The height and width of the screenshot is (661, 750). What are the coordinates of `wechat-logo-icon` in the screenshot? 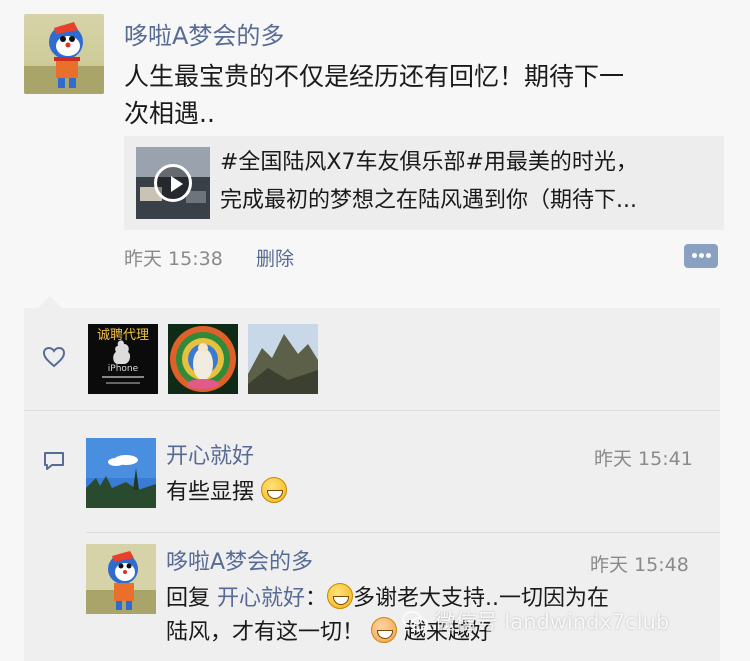 It's located at (415, 623).